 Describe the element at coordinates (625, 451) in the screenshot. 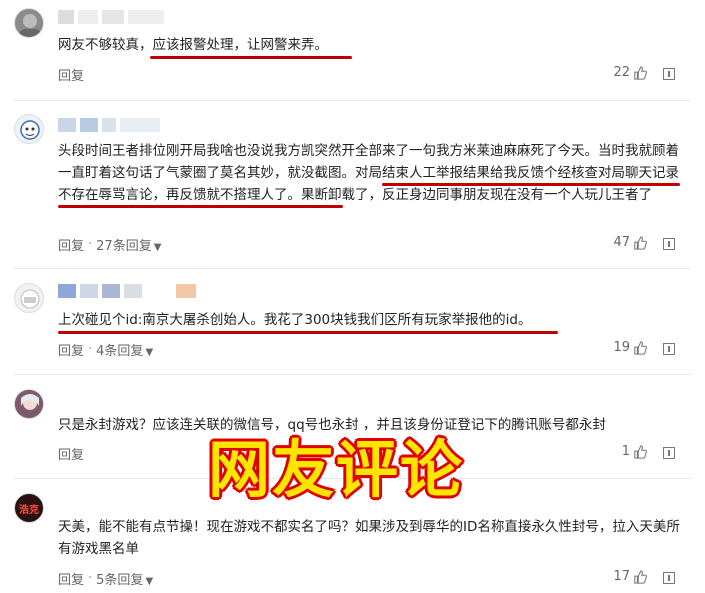

I see `like-count: 1` at that location.